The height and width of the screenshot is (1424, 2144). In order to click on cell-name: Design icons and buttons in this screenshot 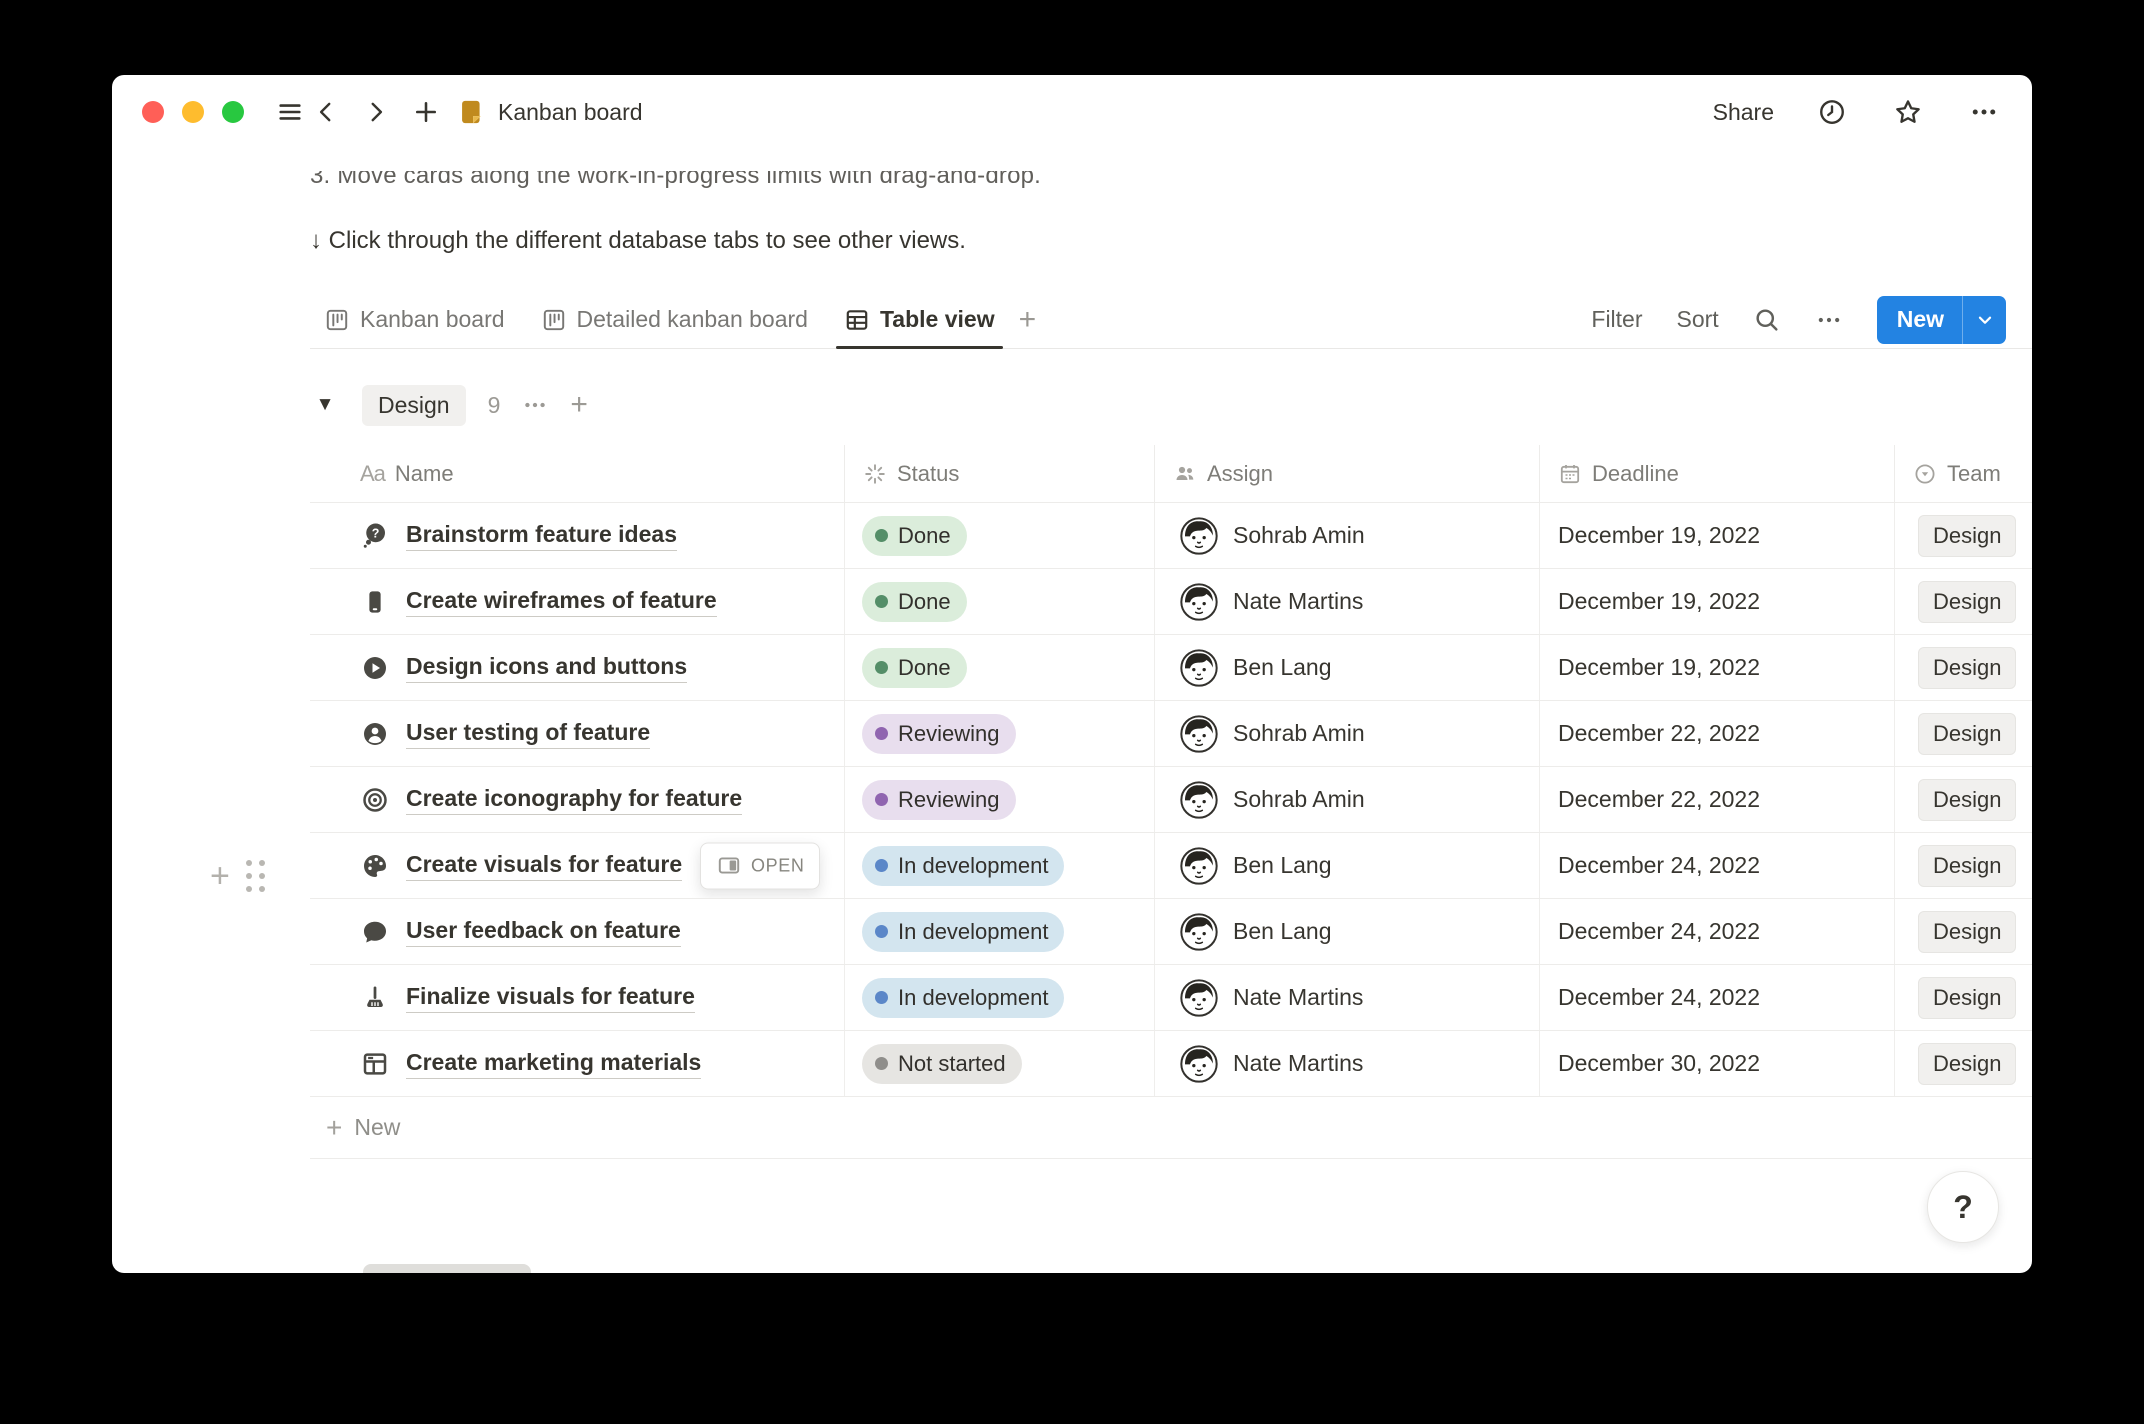, I will do `click(577, 667)`.